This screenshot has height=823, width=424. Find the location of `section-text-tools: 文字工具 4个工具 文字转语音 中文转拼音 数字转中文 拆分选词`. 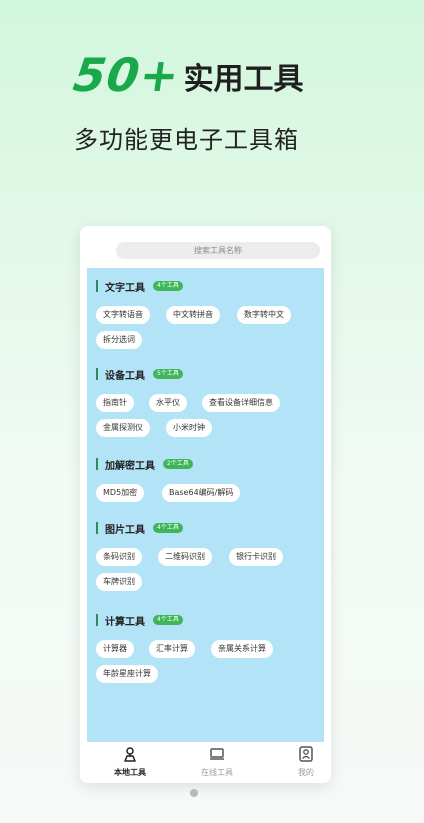

section-text-tools: 文字工具 4个工具 文字转语音 中文转拼音 数字转中文 拆分选词 is located at coordinates (205, 313).